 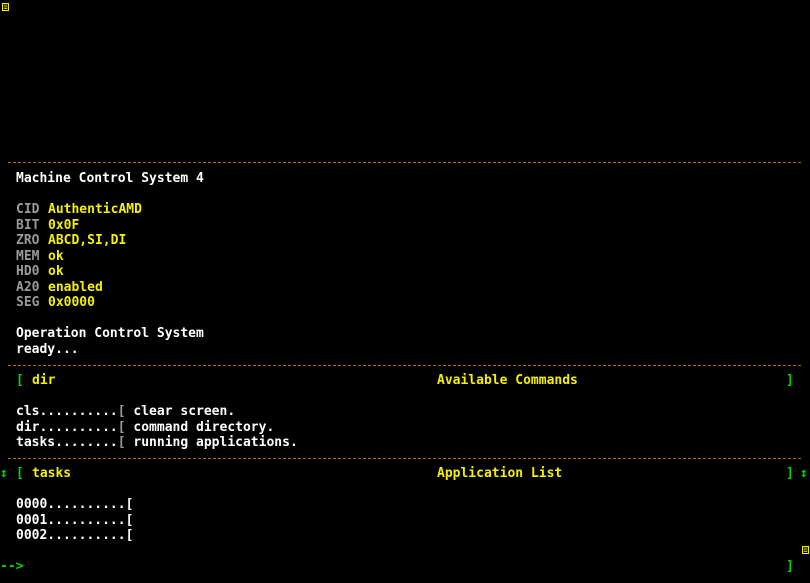 I want to click on command-desc: command directory., so click(x=200, y=427).